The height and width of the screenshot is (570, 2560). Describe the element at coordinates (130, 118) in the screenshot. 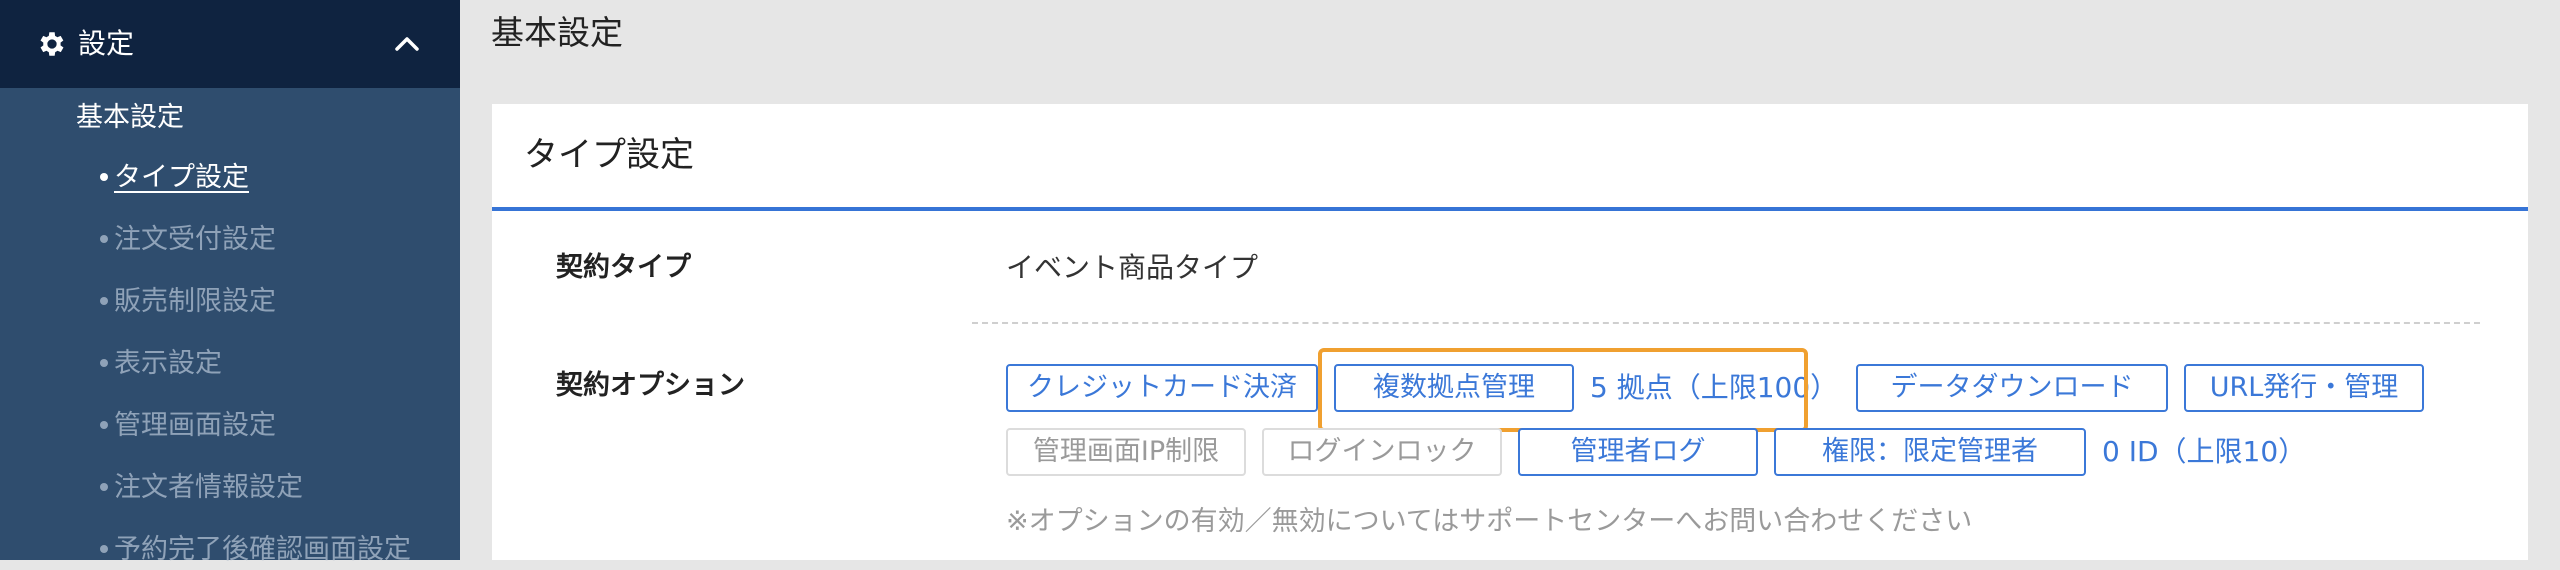

I see `sidebar-group-basic-settings: 基本設定` at that location.